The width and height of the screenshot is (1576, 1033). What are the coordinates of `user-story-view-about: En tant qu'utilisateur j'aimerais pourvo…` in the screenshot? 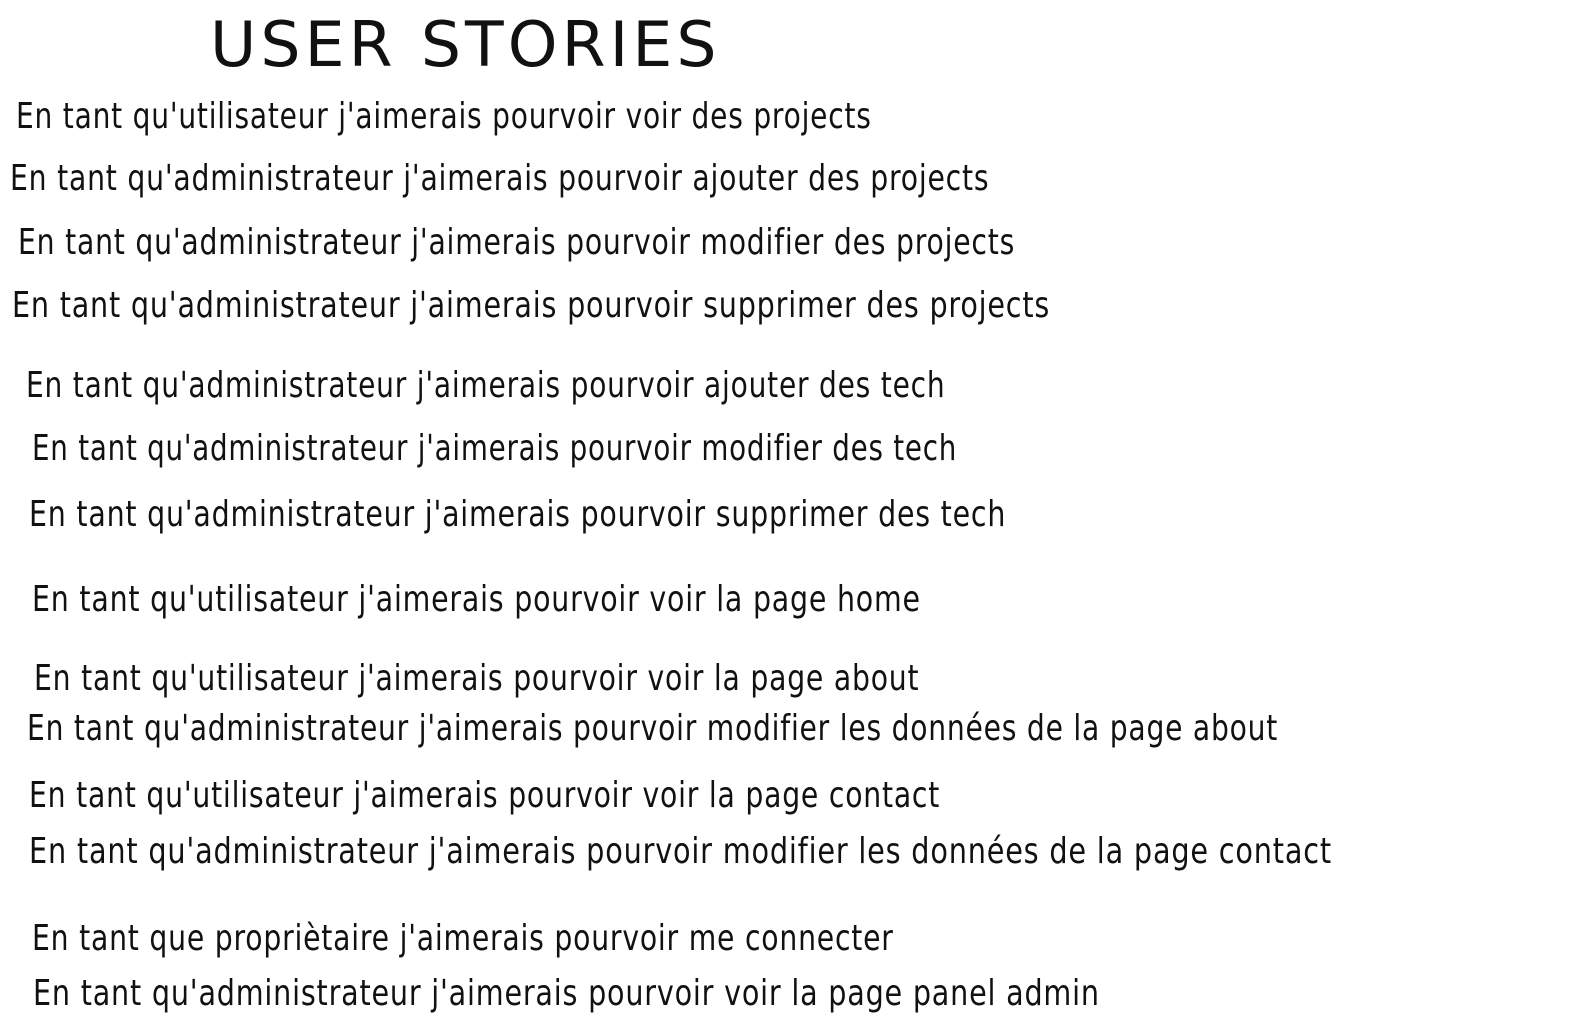 It's located at (477, 678).